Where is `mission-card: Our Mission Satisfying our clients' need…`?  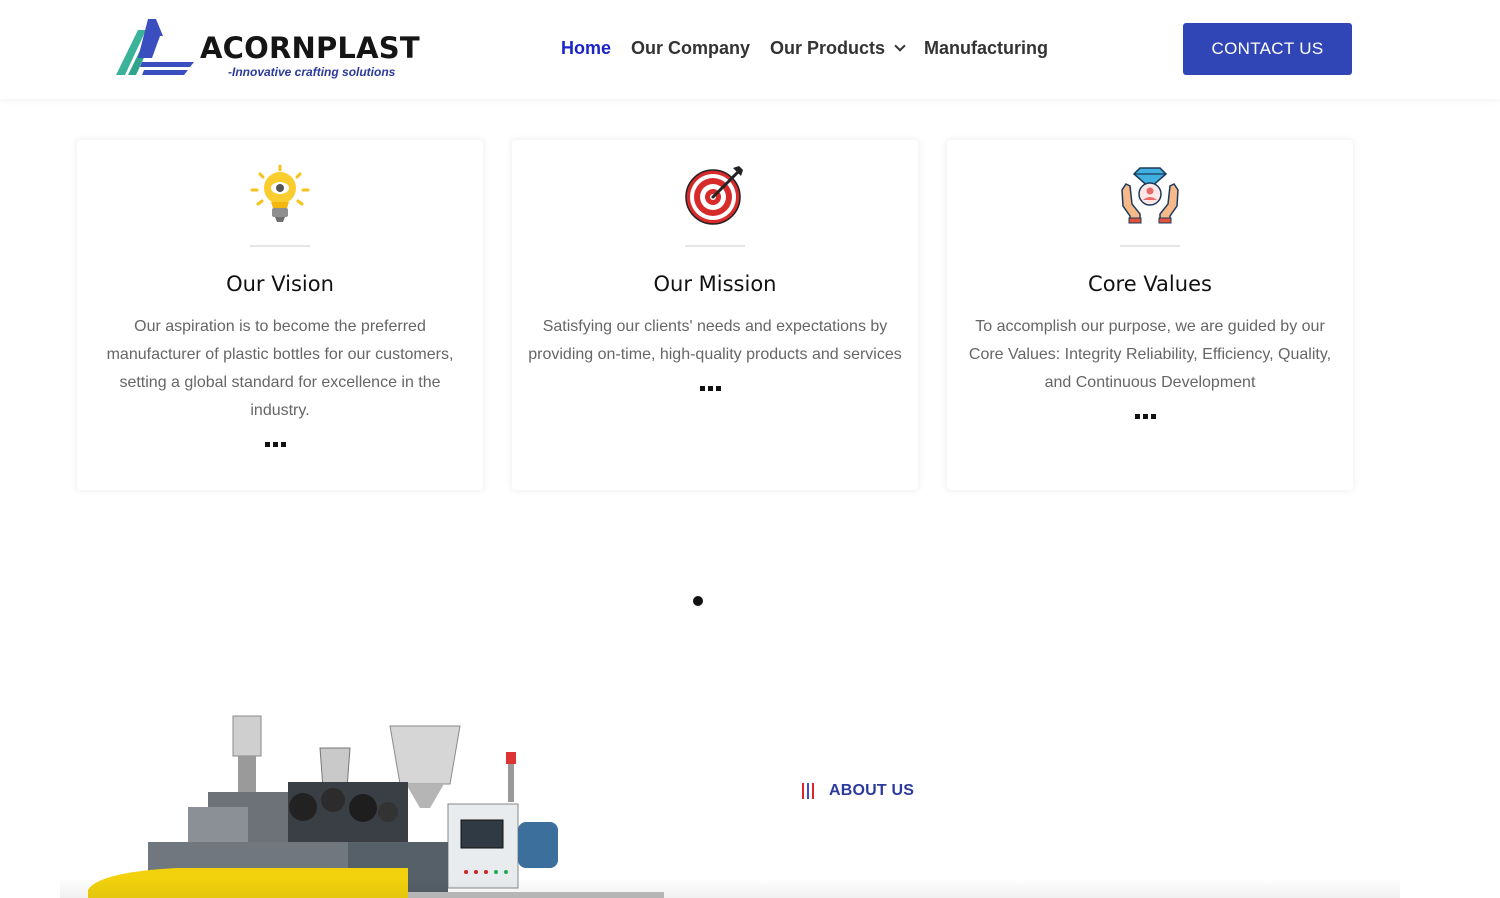
mission-card: Our Mission Satisfying our clients' need… is located at coordinates (715, 315).